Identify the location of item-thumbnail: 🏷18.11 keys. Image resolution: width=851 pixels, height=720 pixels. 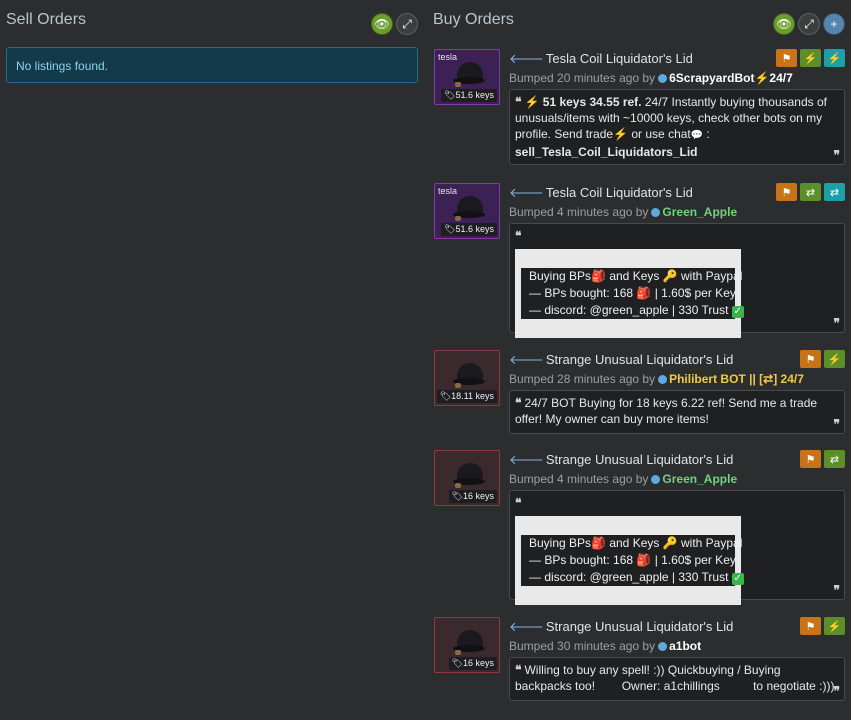
(467, 378).